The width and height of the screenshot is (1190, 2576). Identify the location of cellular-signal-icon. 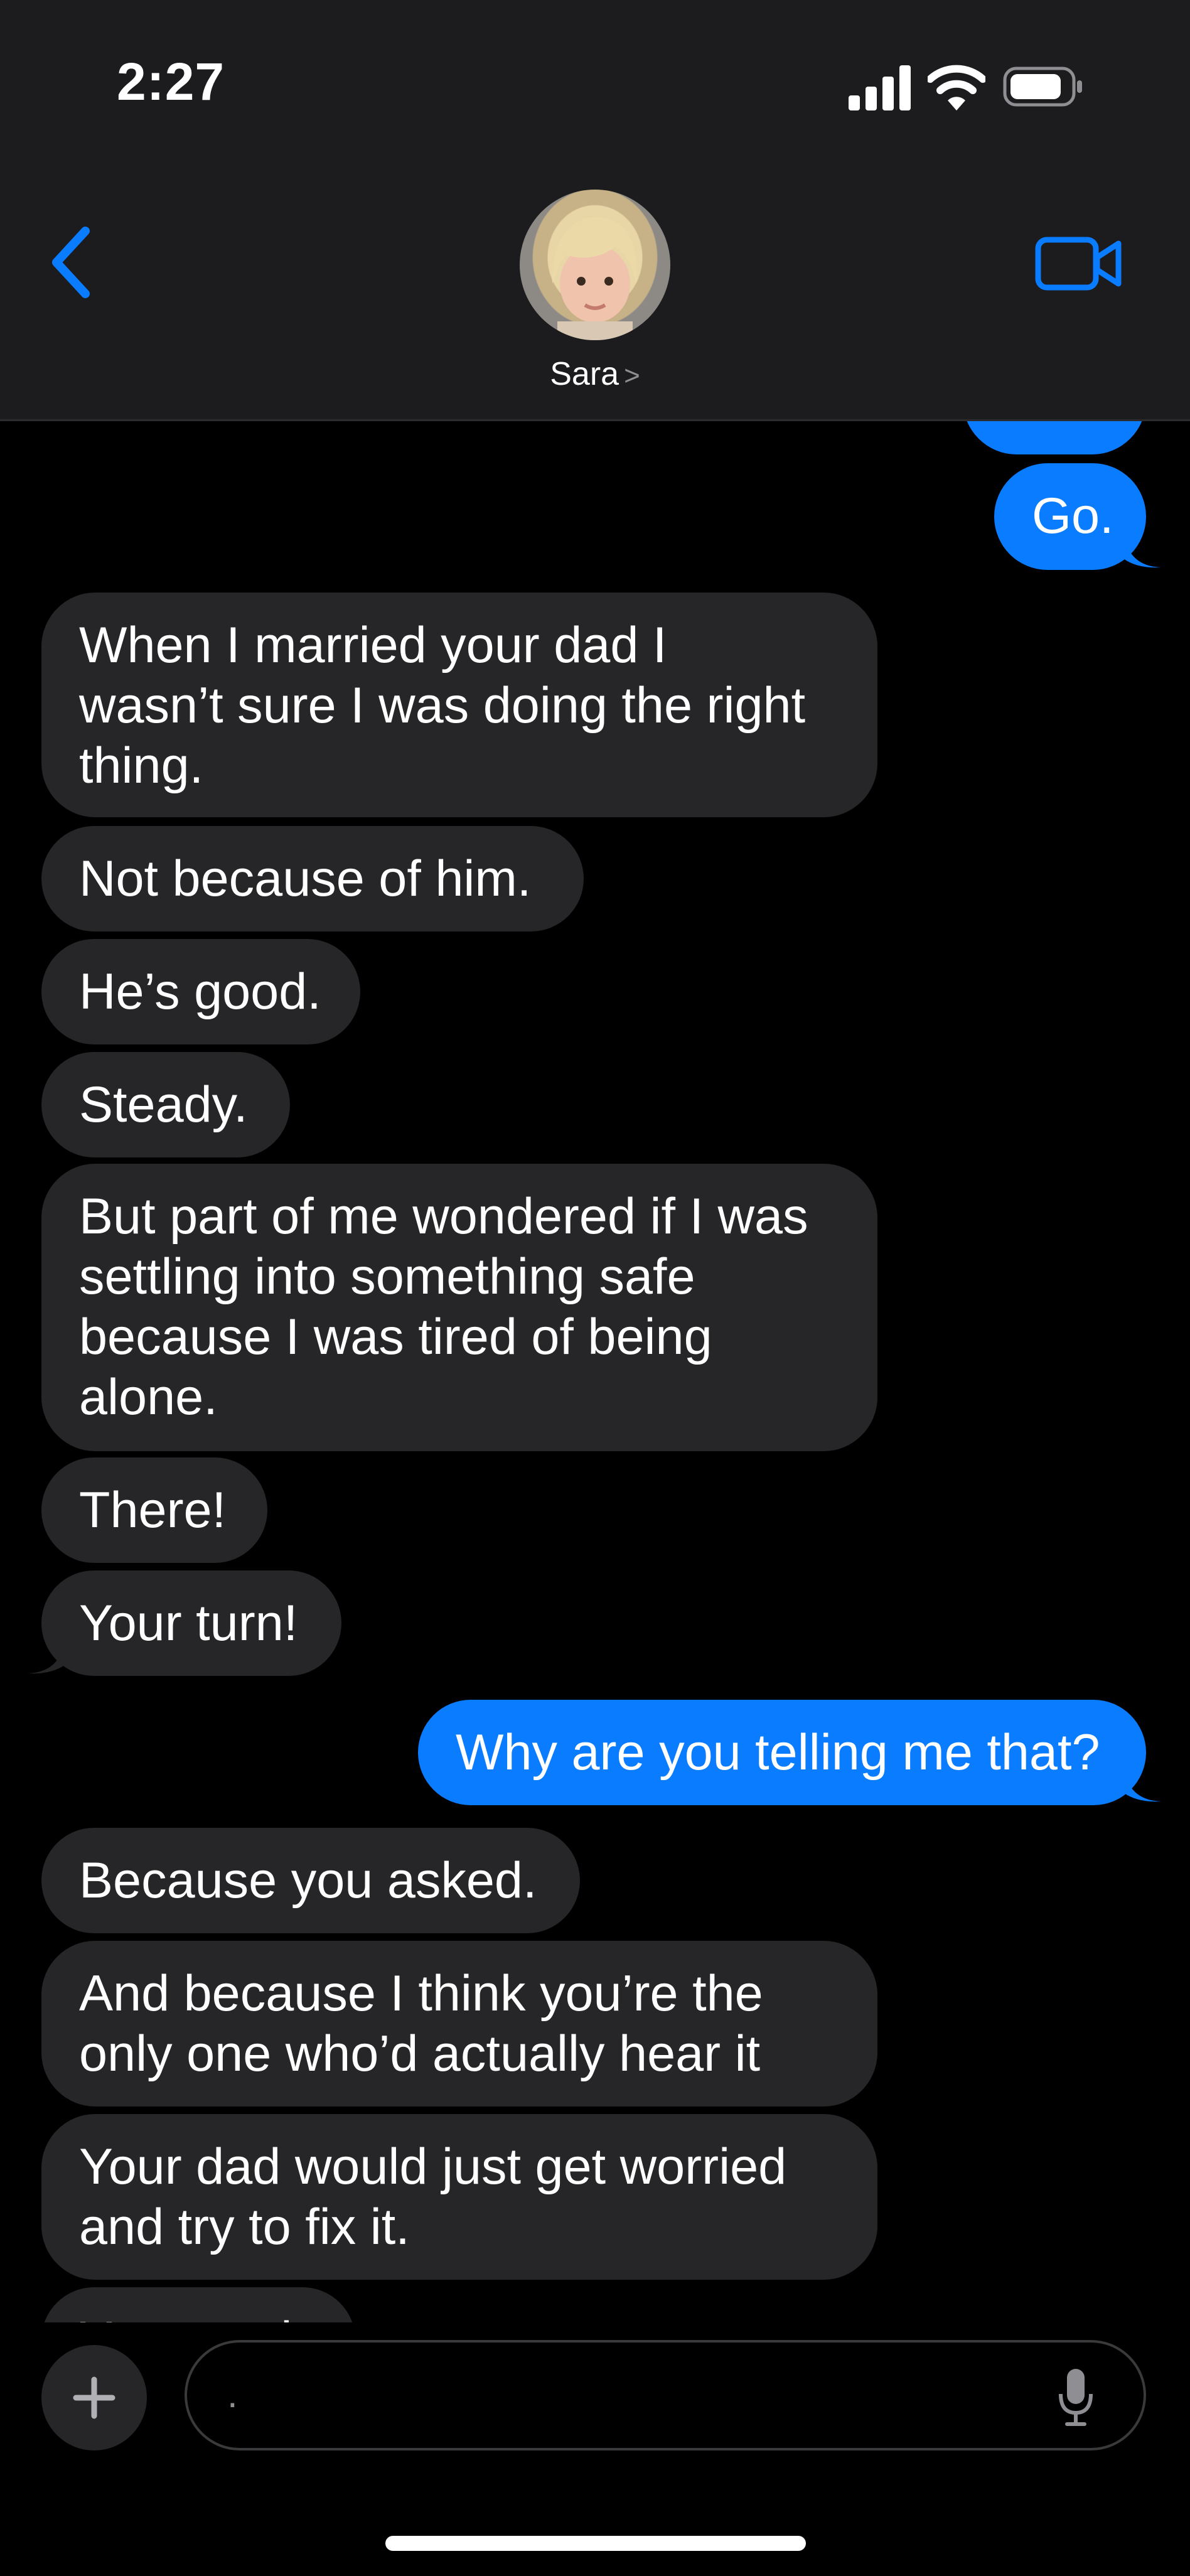
(880, 88).